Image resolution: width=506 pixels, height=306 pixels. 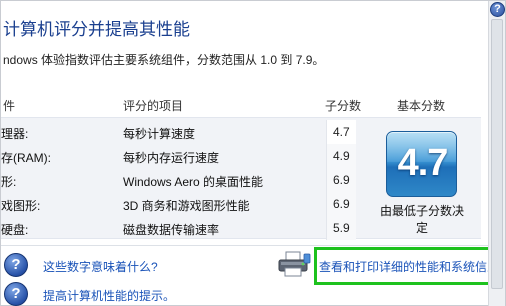 What do you see at coordinates (159, 134) in the screenshot?
I see `rated-item: 每秒计算速度` at bounding box center [159, 134].